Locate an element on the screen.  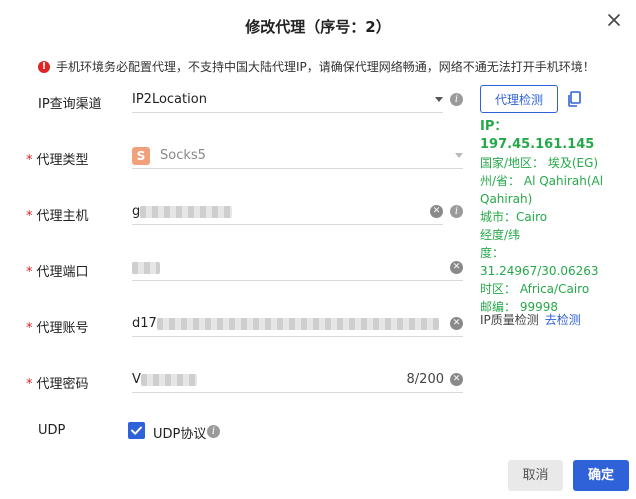
ip-quality-link: 去检测 is located at coordinates (563, 320).